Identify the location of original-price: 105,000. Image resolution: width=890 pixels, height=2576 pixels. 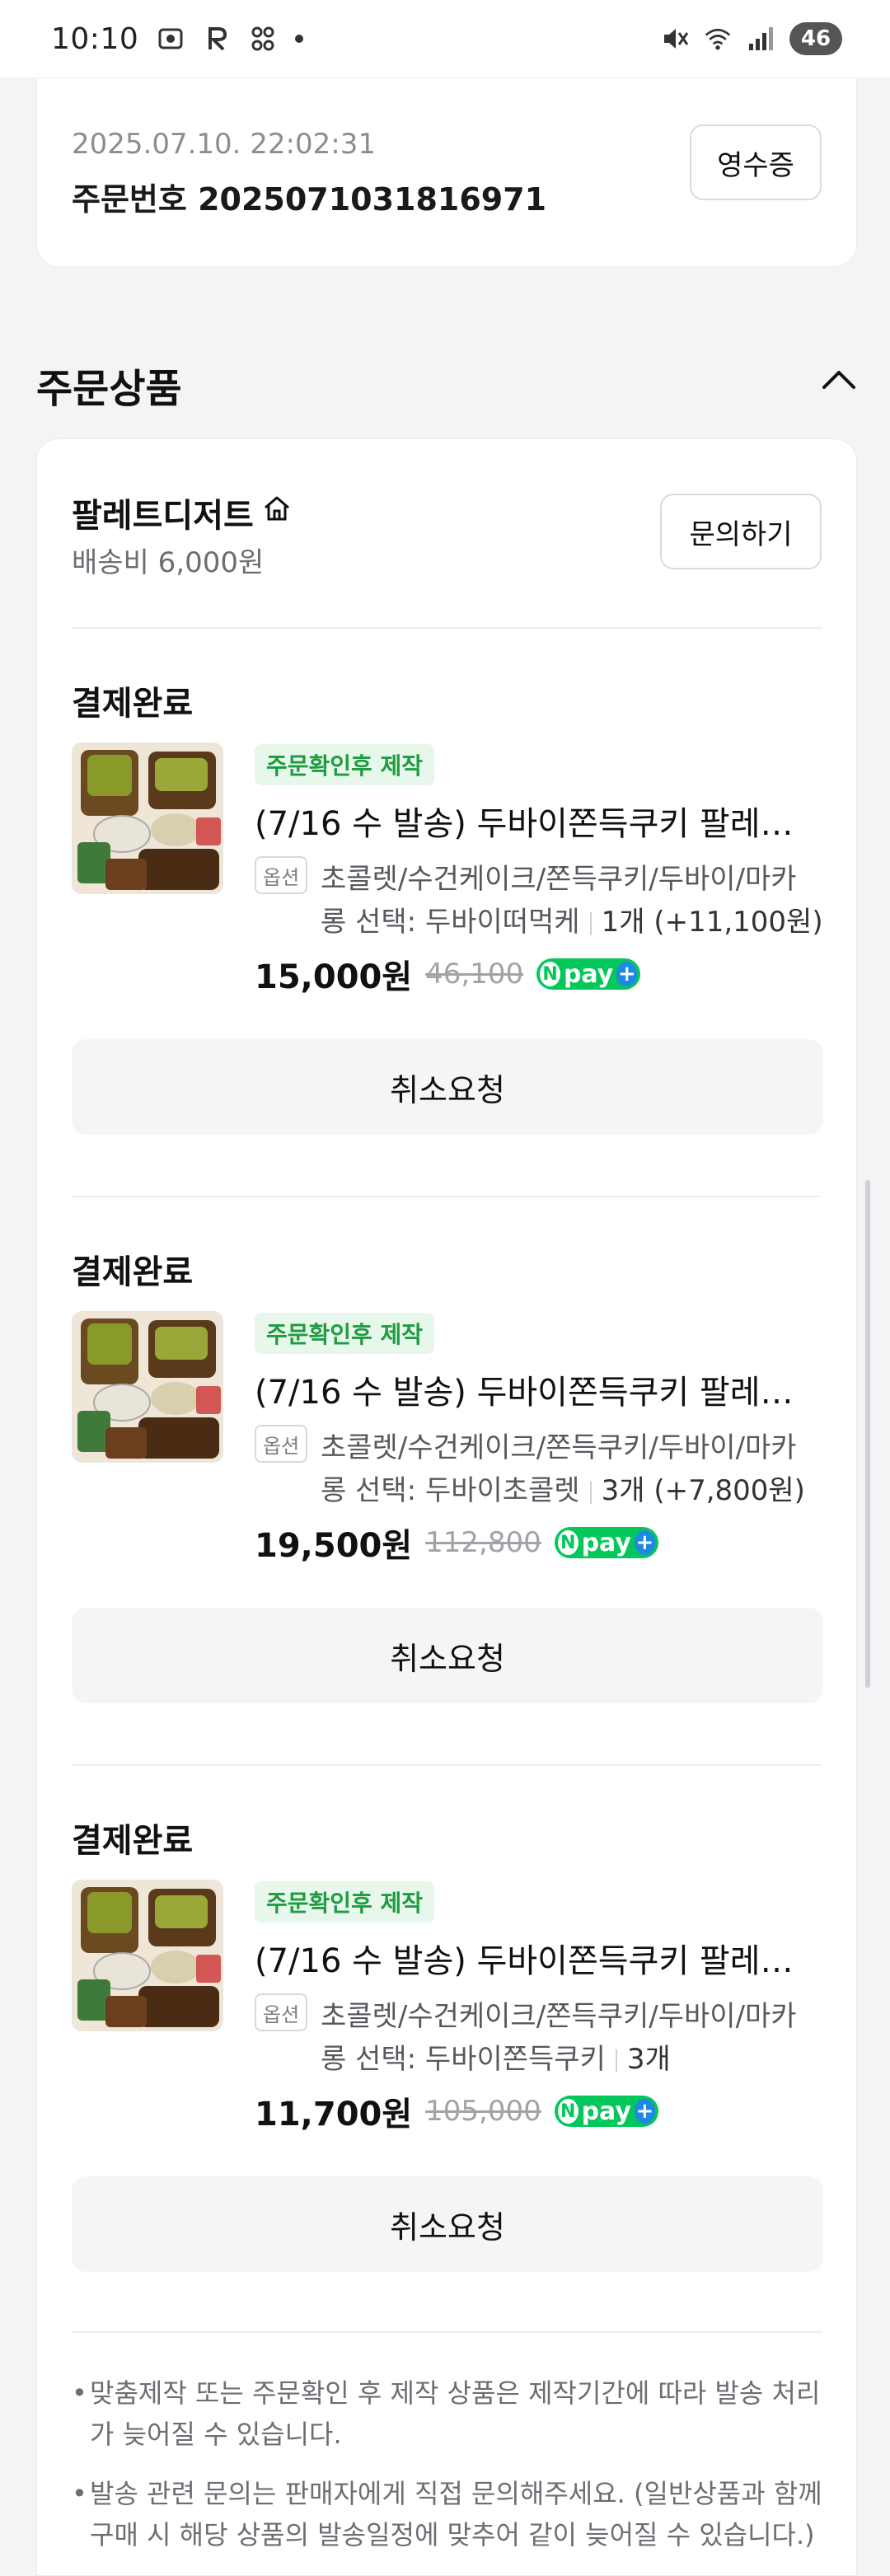
(483, 2111).